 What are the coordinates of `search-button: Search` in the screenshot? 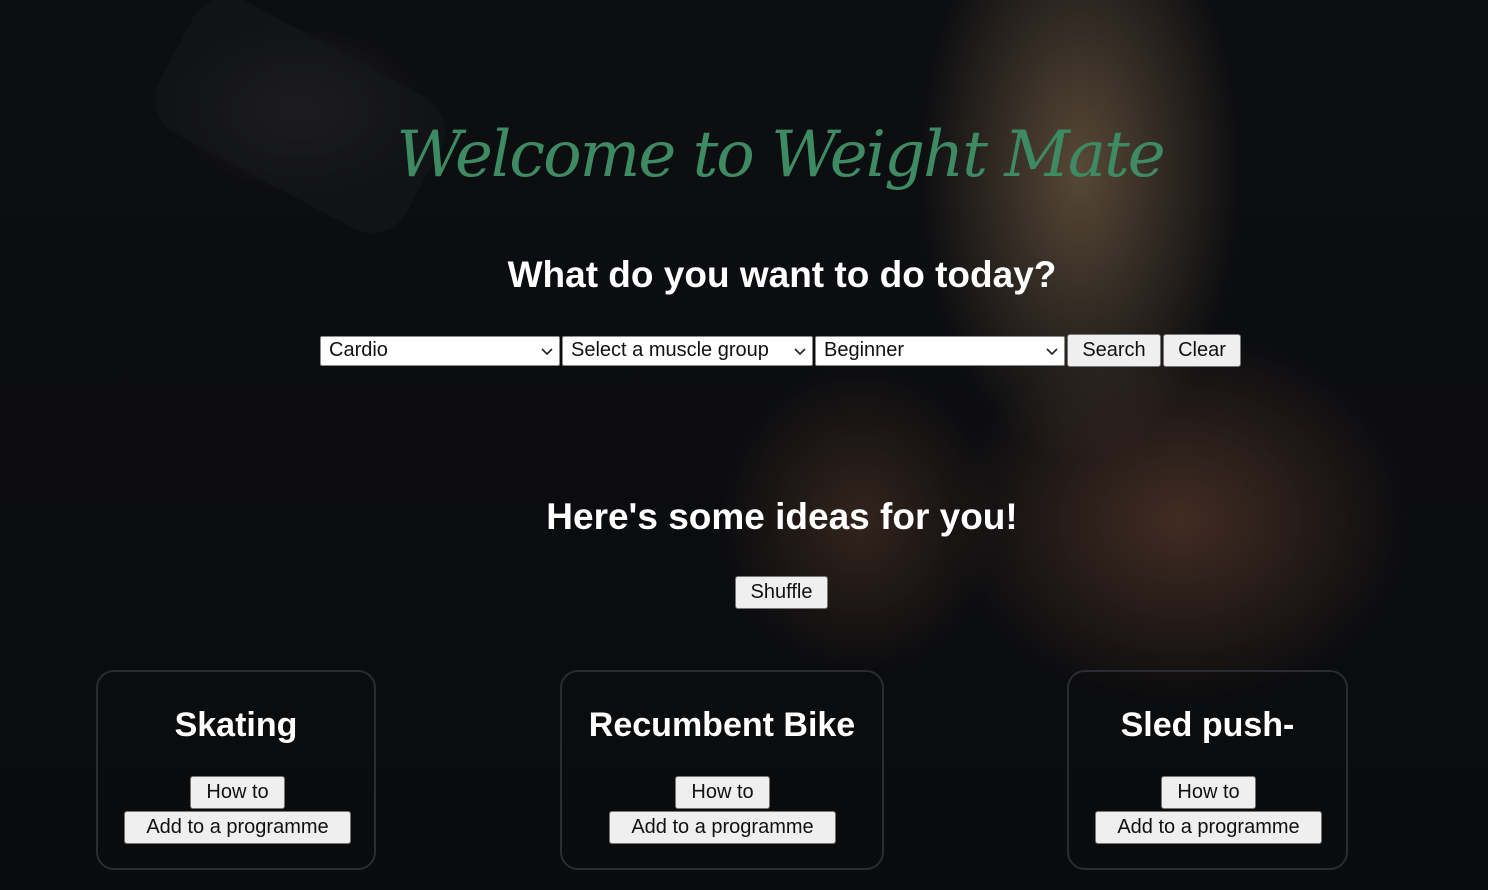 It's located at (1114, 350).